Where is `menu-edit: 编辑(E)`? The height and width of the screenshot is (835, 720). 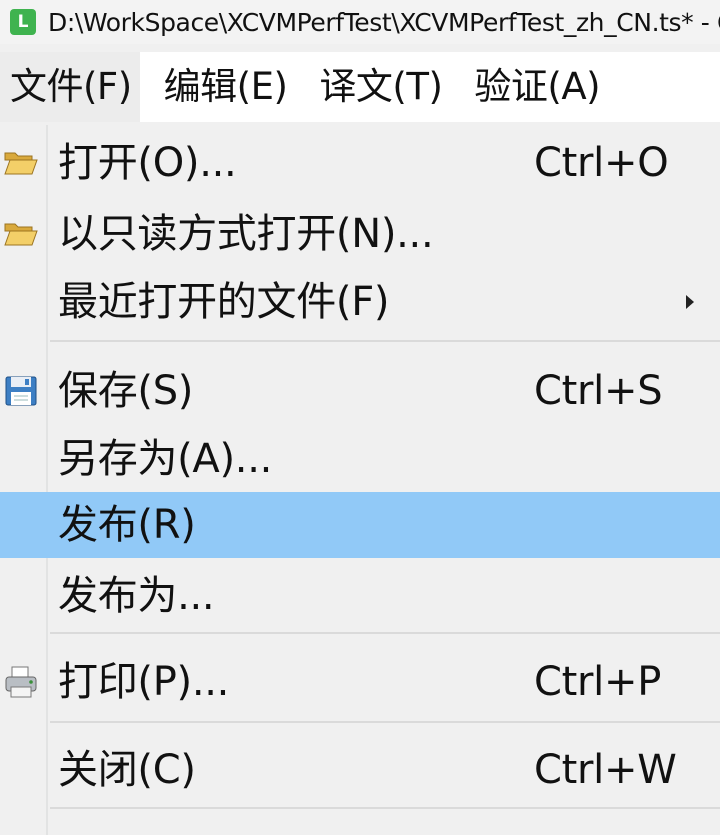
menu-edit: 编辑(E) is located at coordinates (225, 87).